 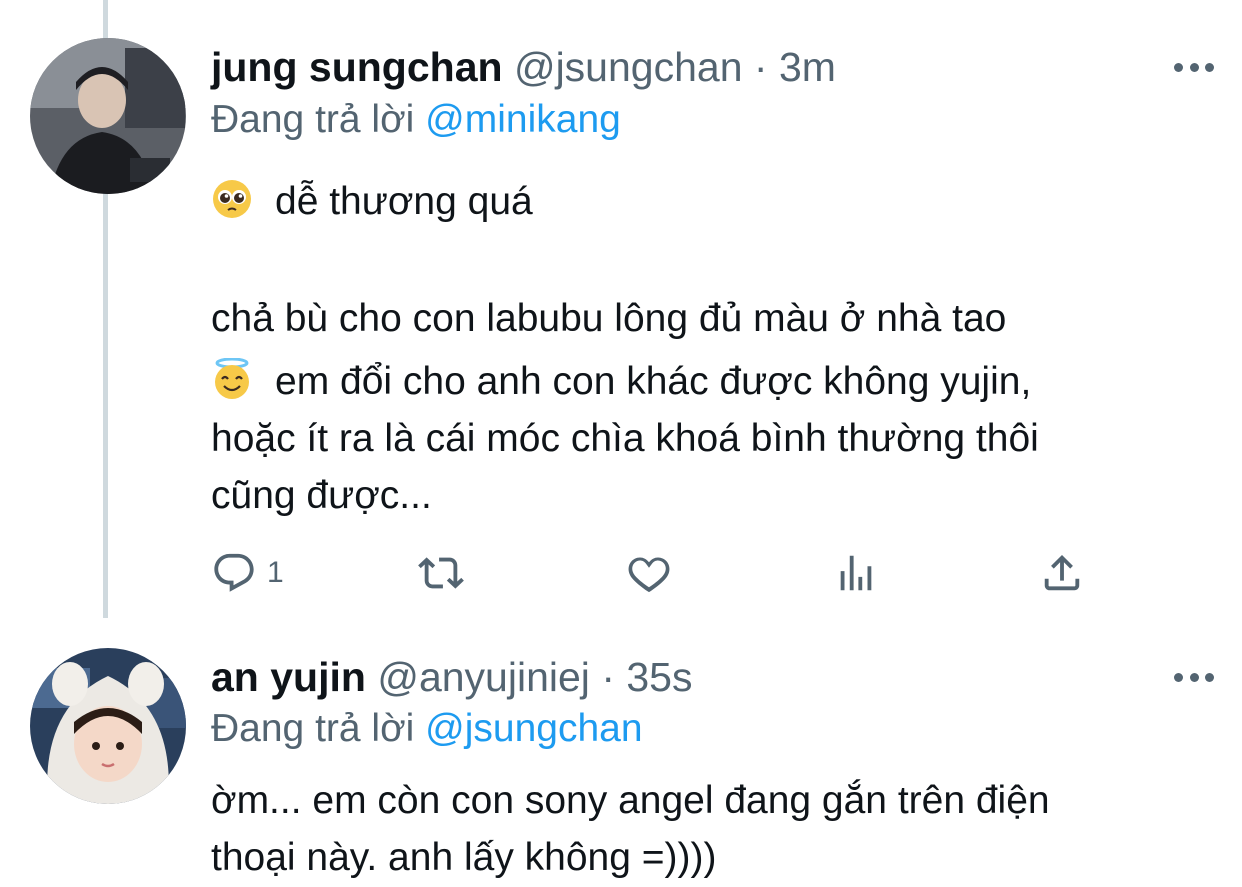 I want to click on replying-to-line: Đang trả lời @jsungchan, so click(x=427, y=729).